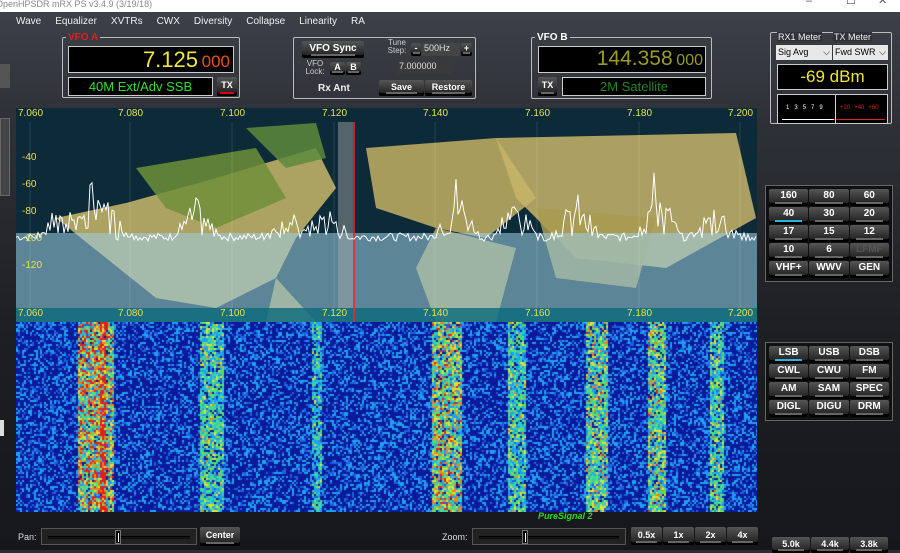  What do you see at coordinates (27, 537) in the screenshot?
I see `pan-label: Pan:` at bounding box center [27, 537].